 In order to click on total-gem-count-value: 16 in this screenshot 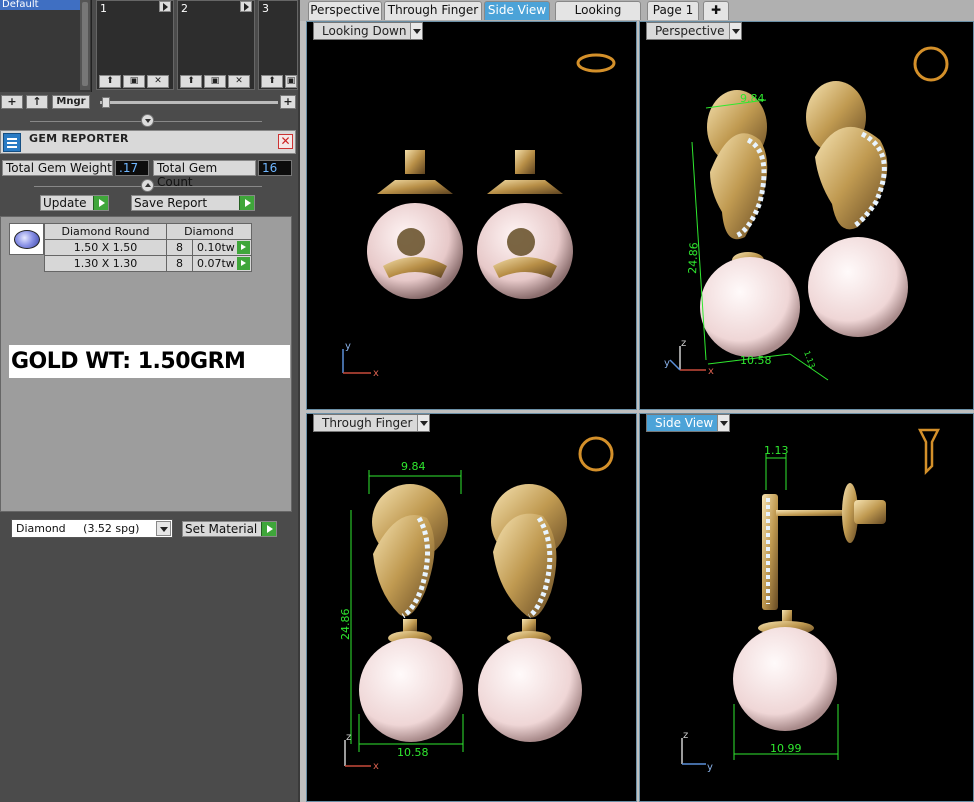, I will do `click(275, 168)`.